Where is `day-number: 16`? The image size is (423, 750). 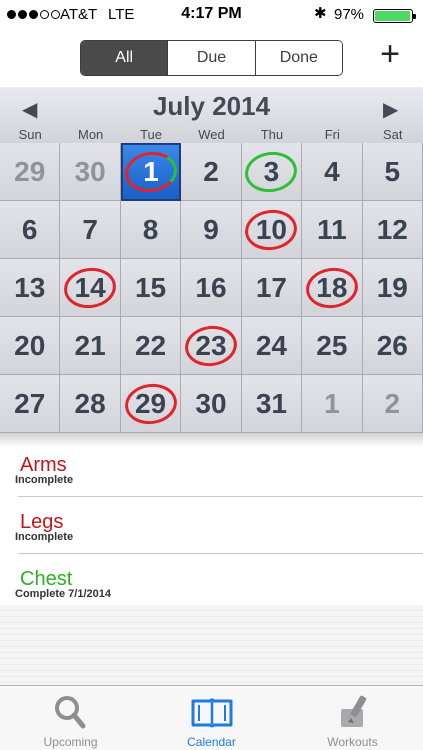
day-number: 16 is located at coordinates (211, 287).